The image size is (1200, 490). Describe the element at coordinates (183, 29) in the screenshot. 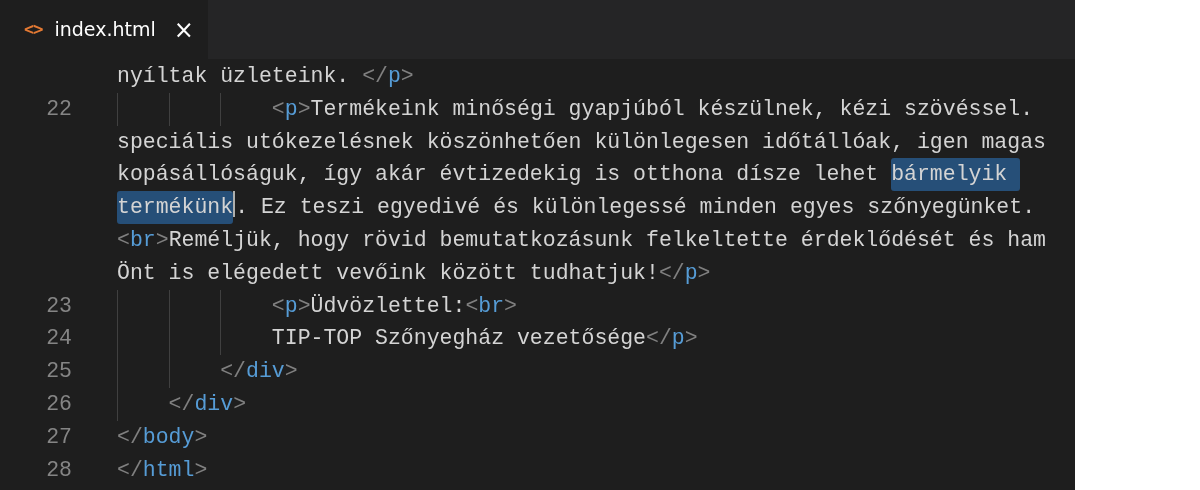

I see `close-icon: ×` at that location.